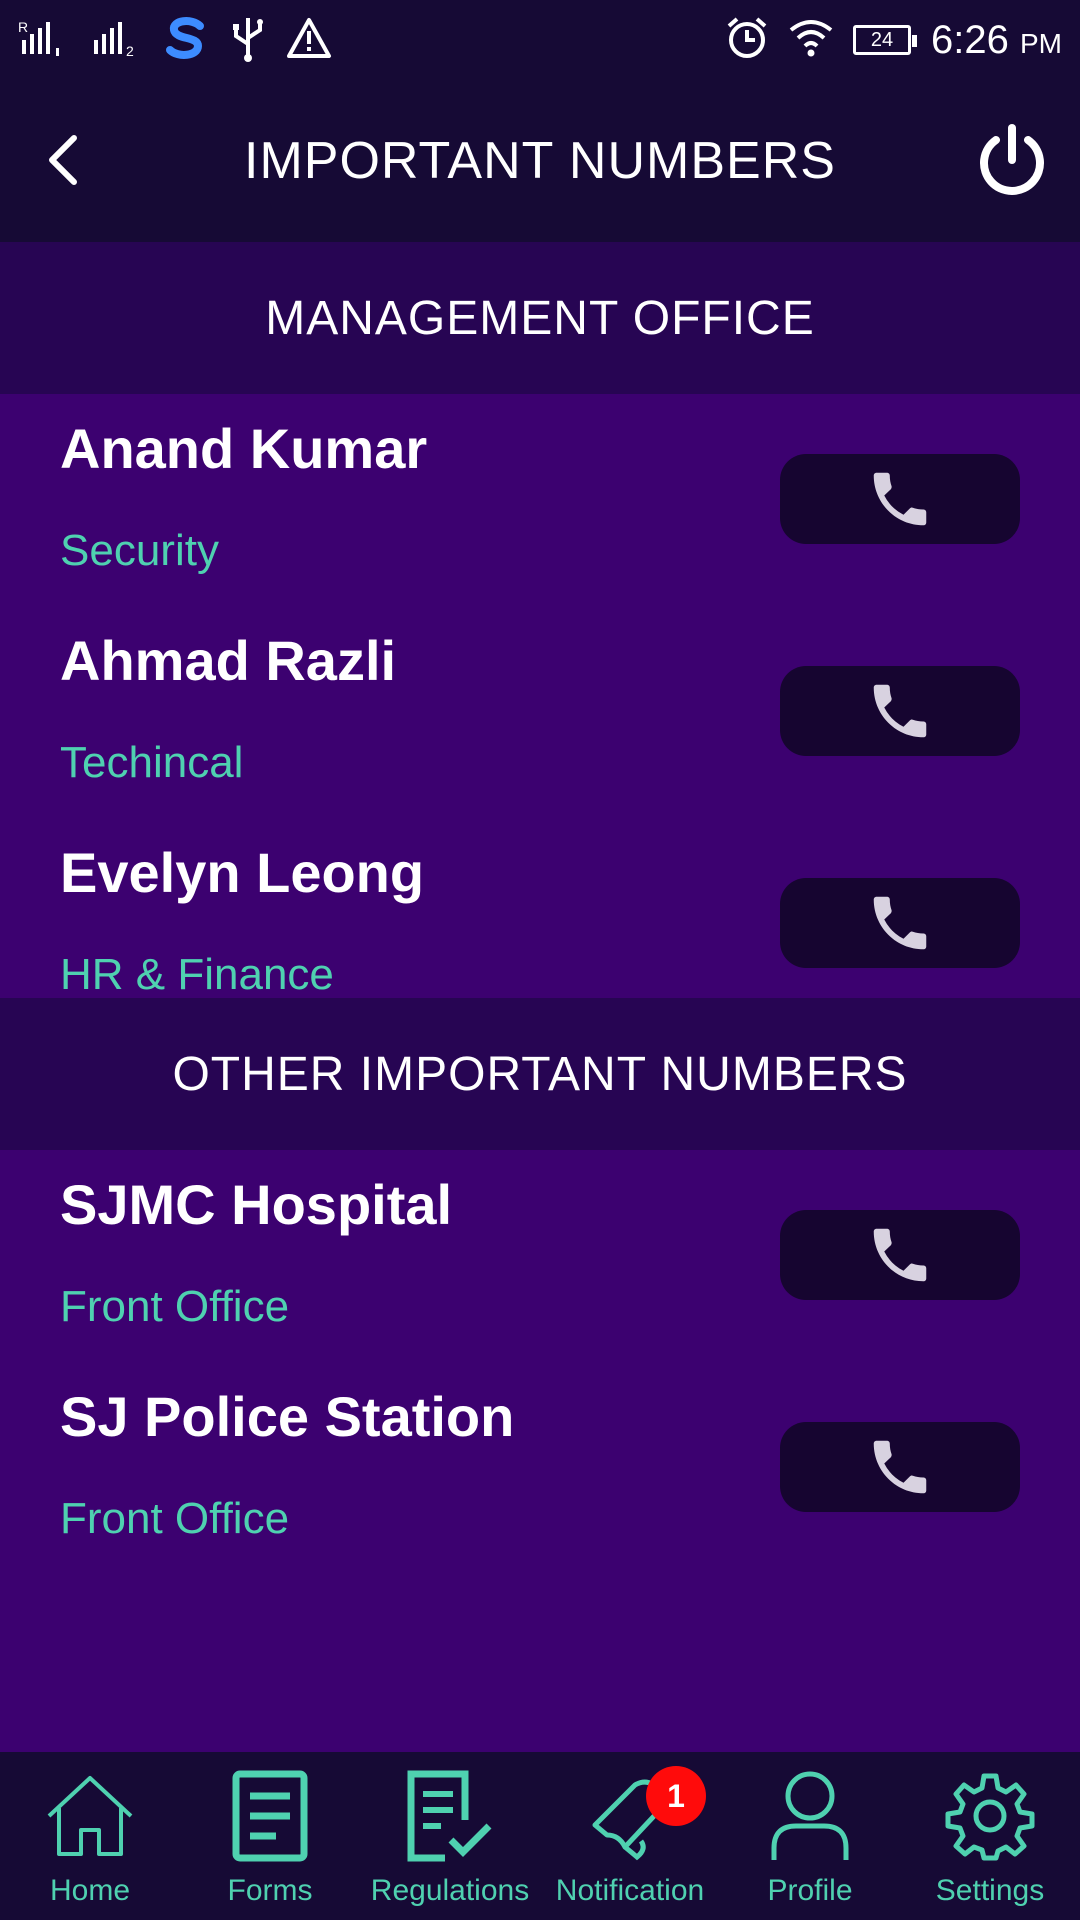  I want to click on contact-name: SJ Police Station, so click(287, 1416).